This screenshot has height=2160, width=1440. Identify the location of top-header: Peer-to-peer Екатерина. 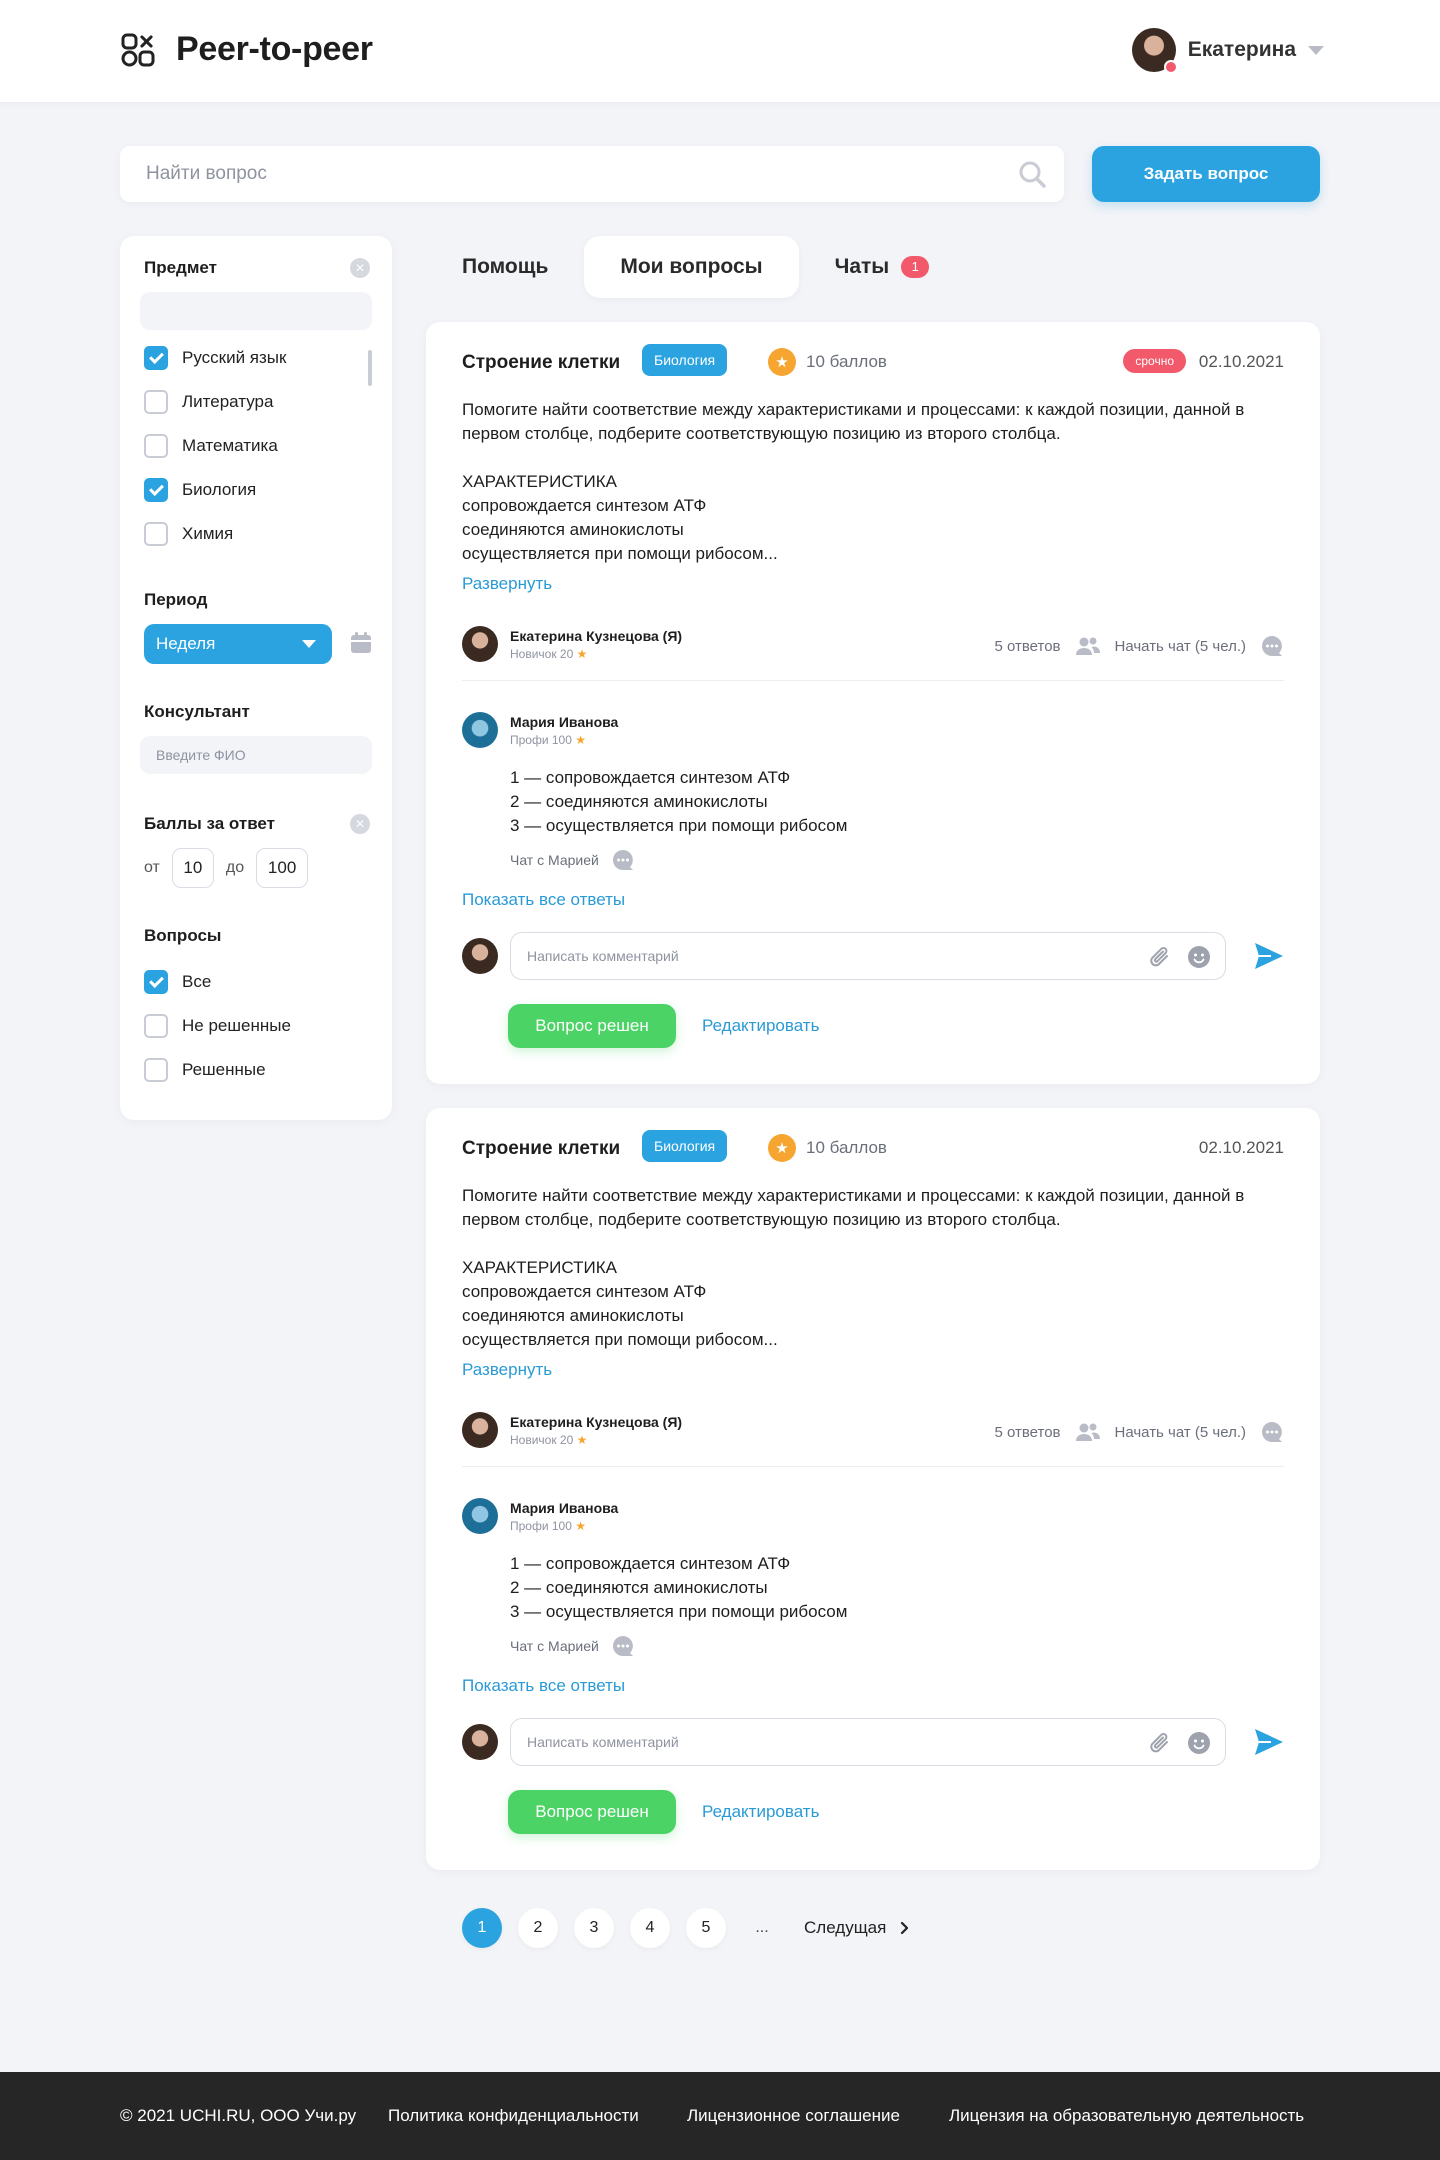
(720, 51).